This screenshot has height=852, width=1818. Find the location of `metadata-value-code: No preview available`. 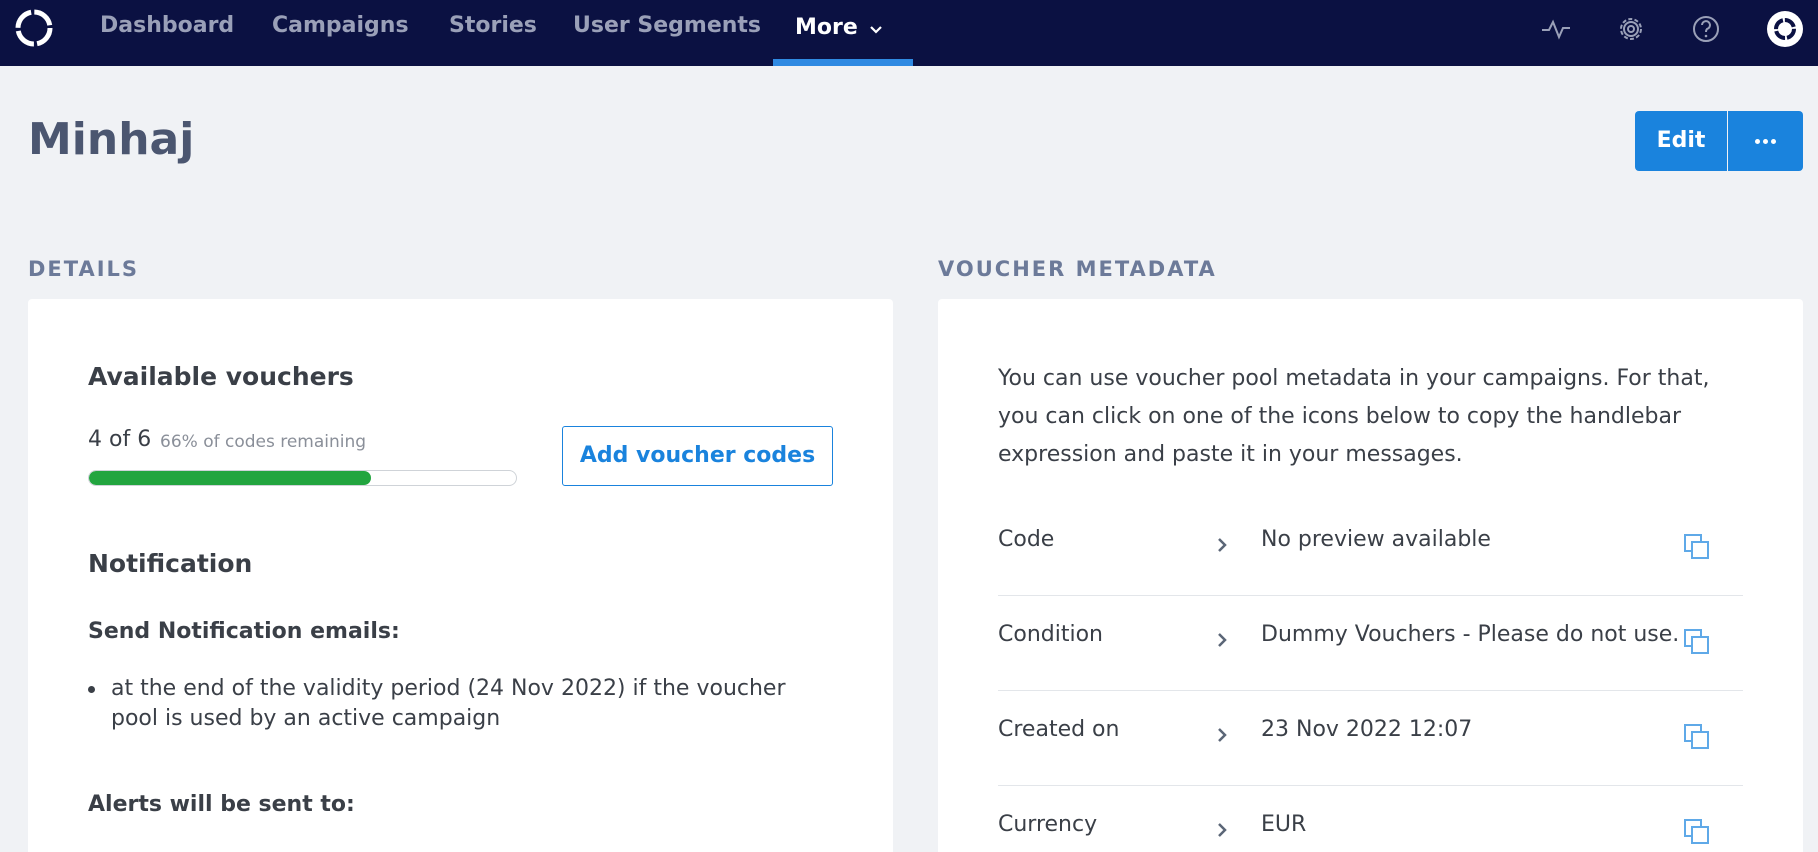

metadata-value-code: No preview available is located at coordinates (1376, 539).